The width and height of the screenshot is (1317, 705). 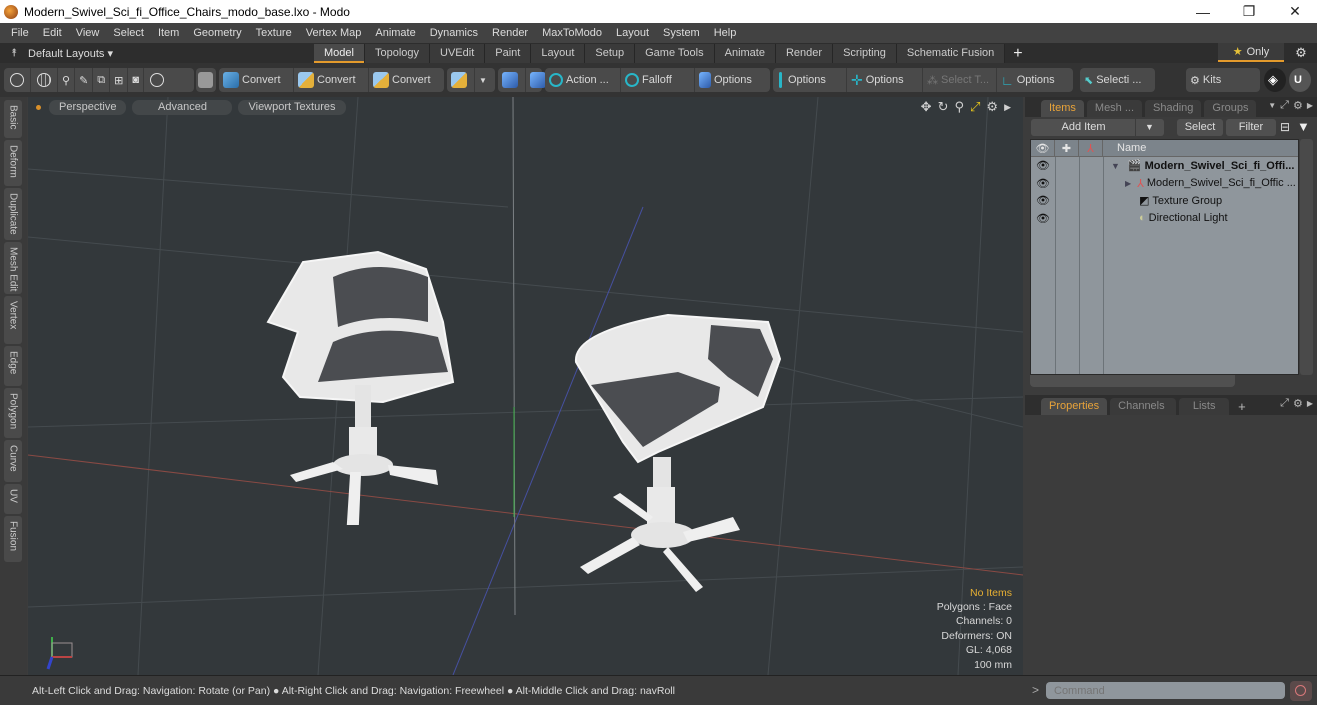 I want to click on tab-scripting: Scripting, so click(x=865, y=53).